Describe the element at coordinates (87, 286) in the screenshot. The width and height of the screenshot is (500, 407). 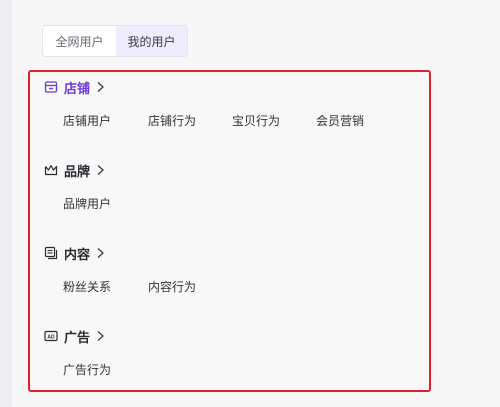
I see `item-fan-relations: 粉丝关系` at that location.